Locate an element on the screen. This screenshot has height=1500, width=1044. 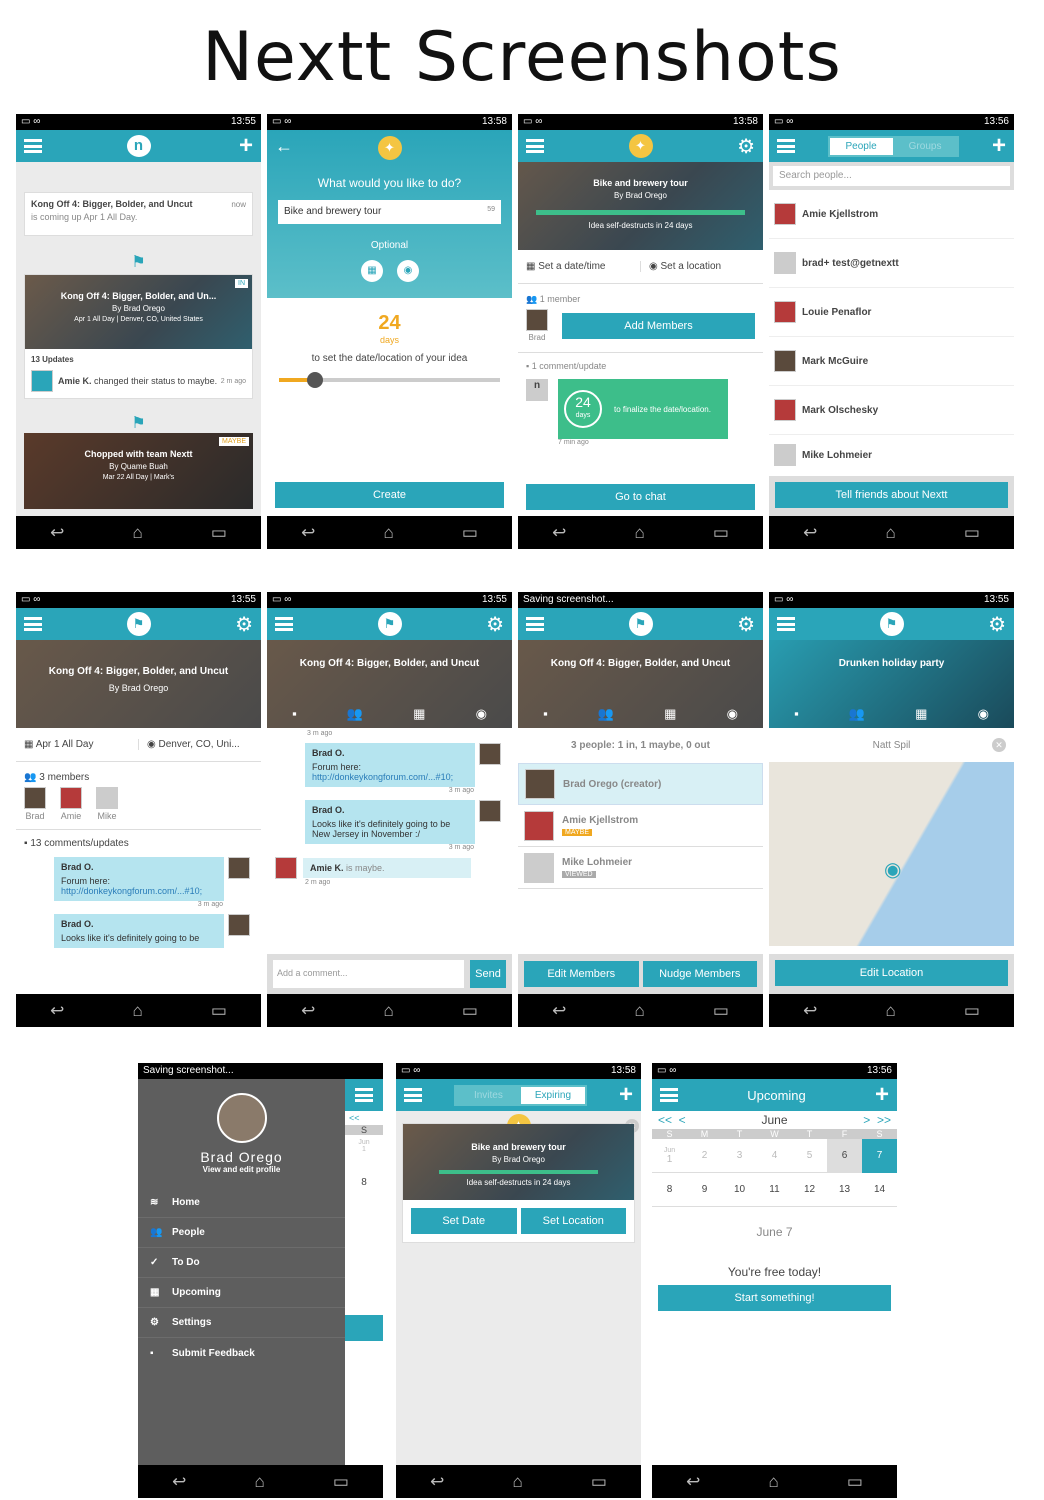
list-item: brad+ test@getnextt is located at coordinates (891, 263).